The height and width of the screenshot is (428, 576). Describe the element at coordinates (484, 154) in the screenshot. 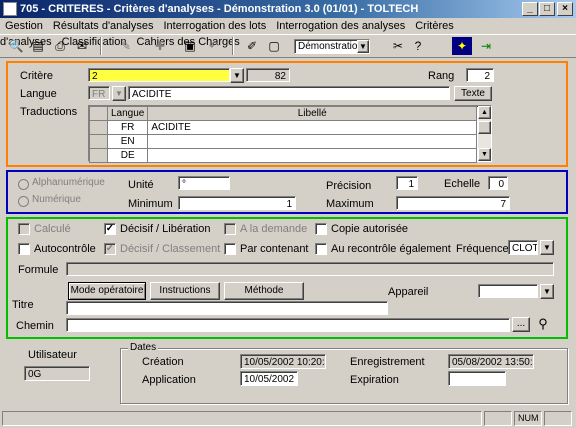

I see `scroll-down-icon: ▼` at that location.